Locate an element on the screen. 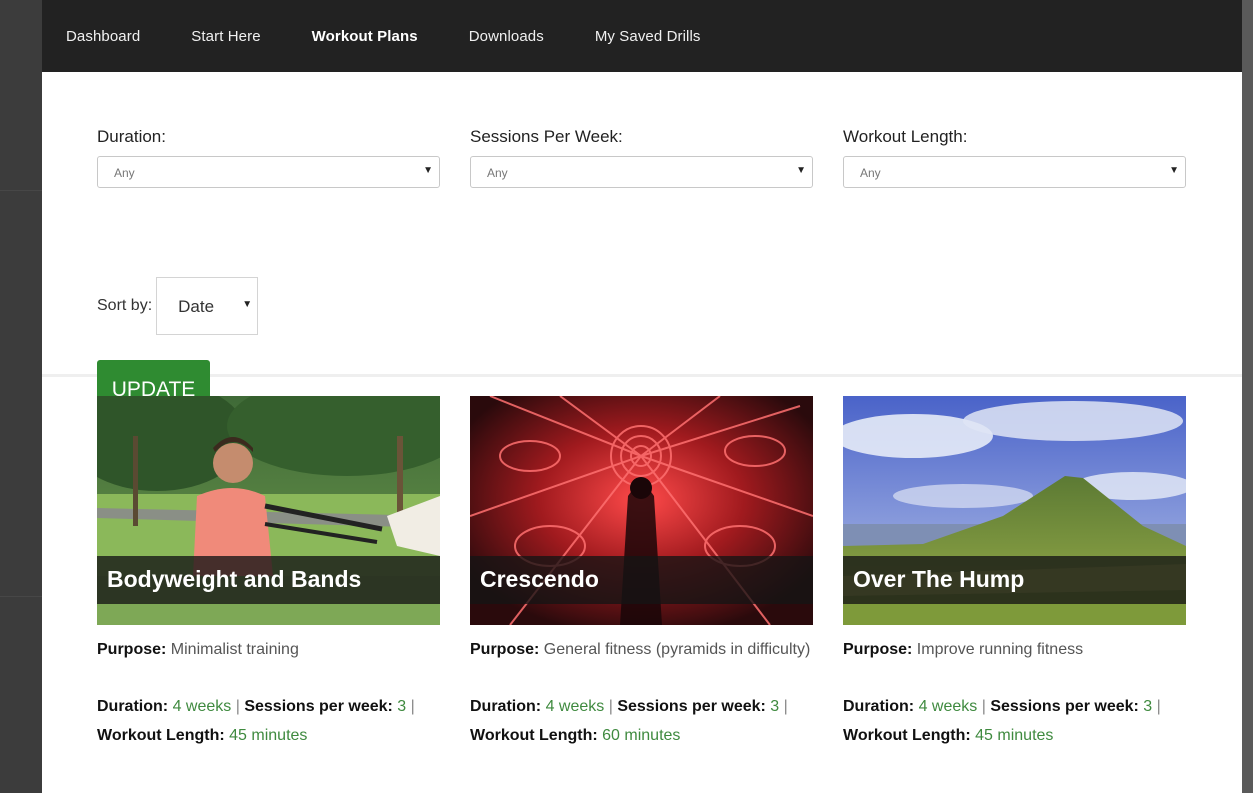 Image resolution: width=1253 pixels, height=793 pixels. card-title-overlay: Crescendo is located at coordinates (641, 580).